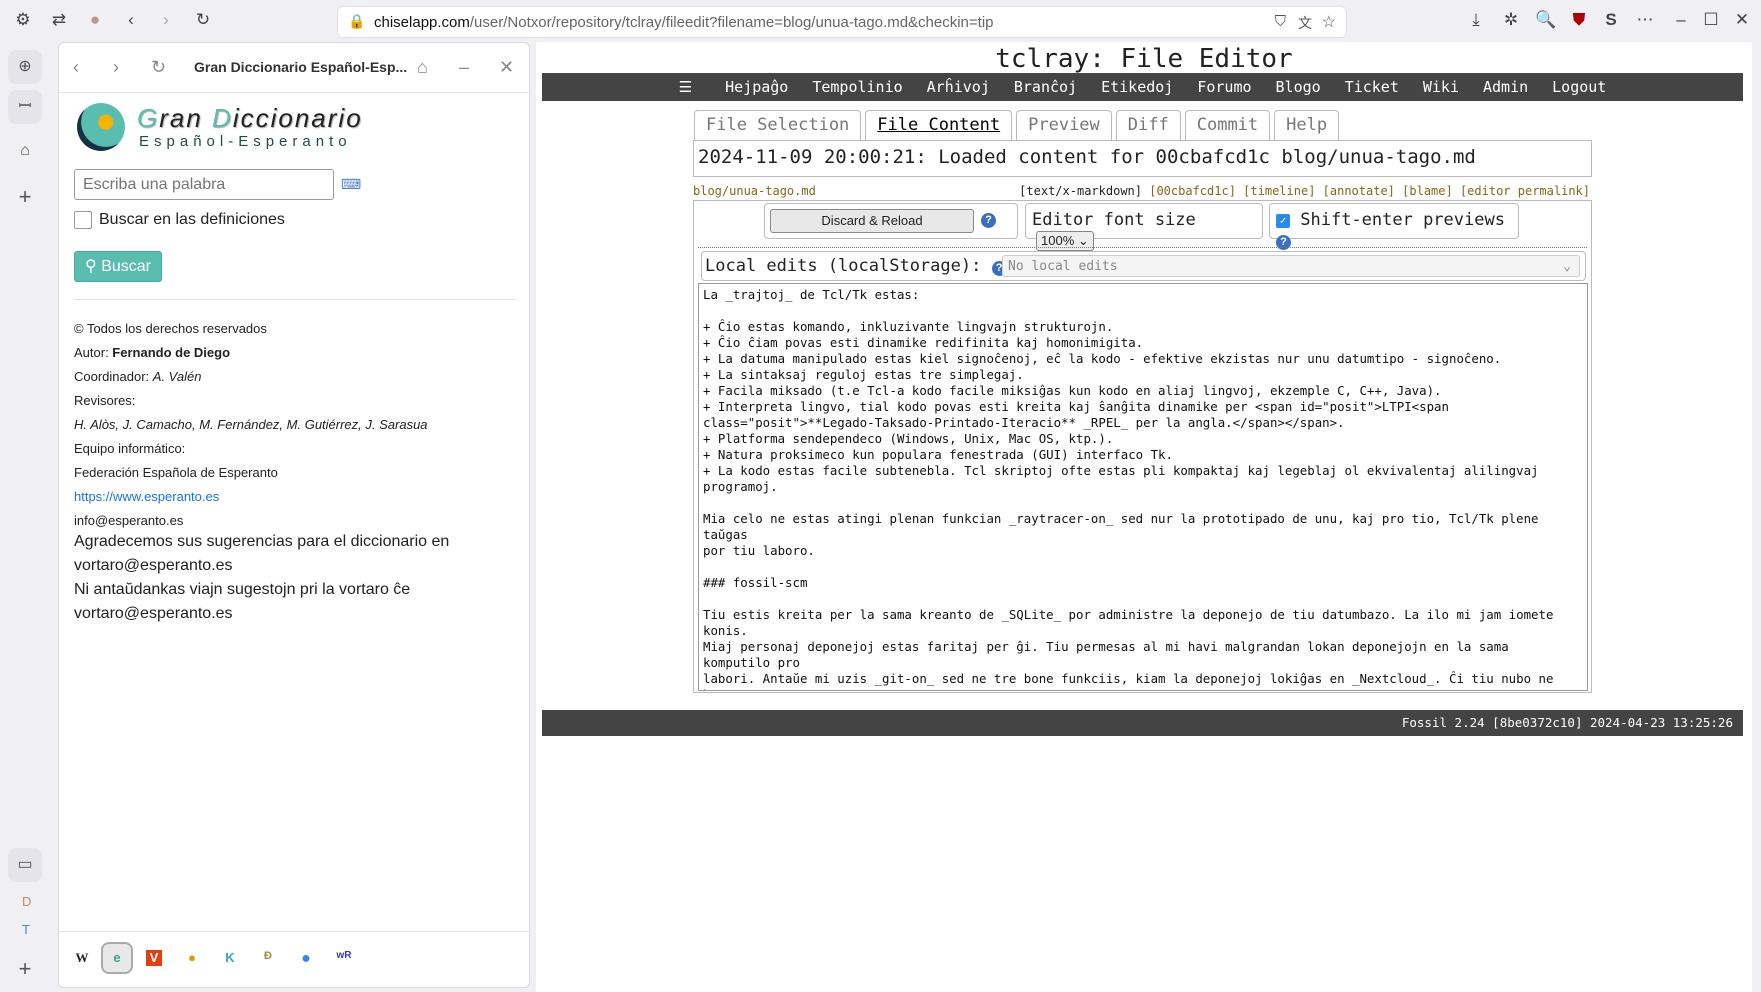  I want to click on checkin-link: [00cbafcd1c], so click(1192, 191).